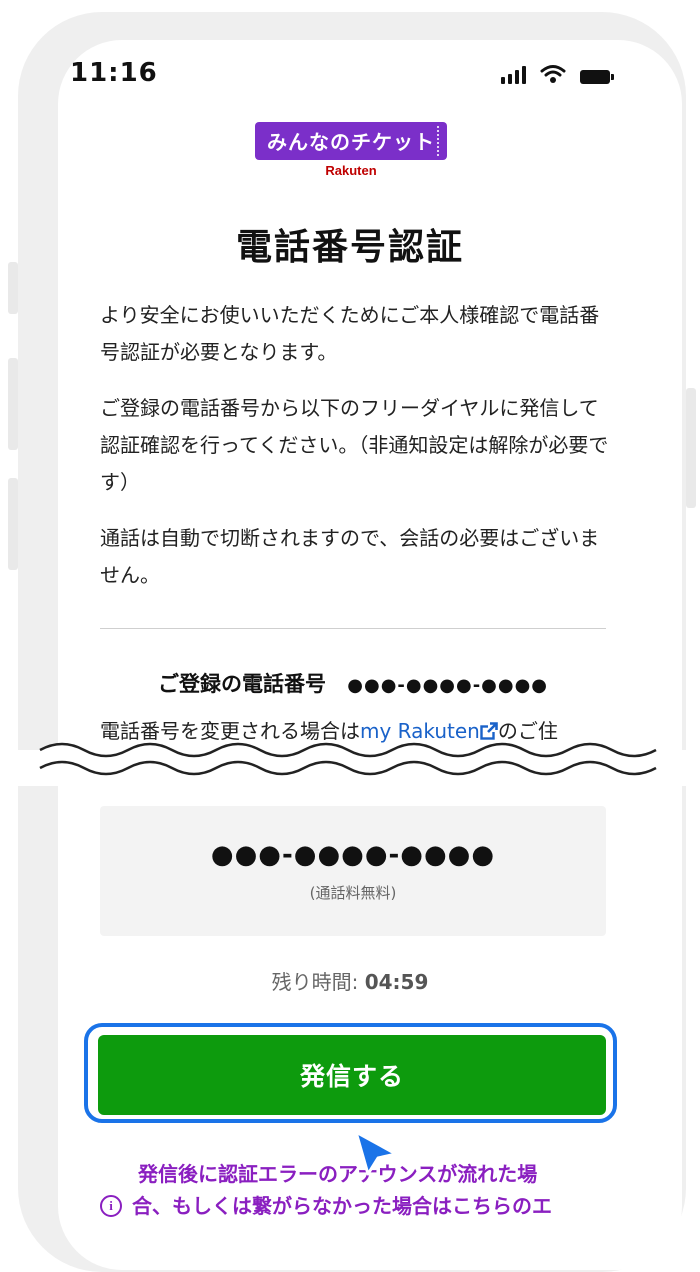 This screenshot has width=700, height=1272. I want to click on registered-number-label: ご登録の電話番号, so click(241, 684).